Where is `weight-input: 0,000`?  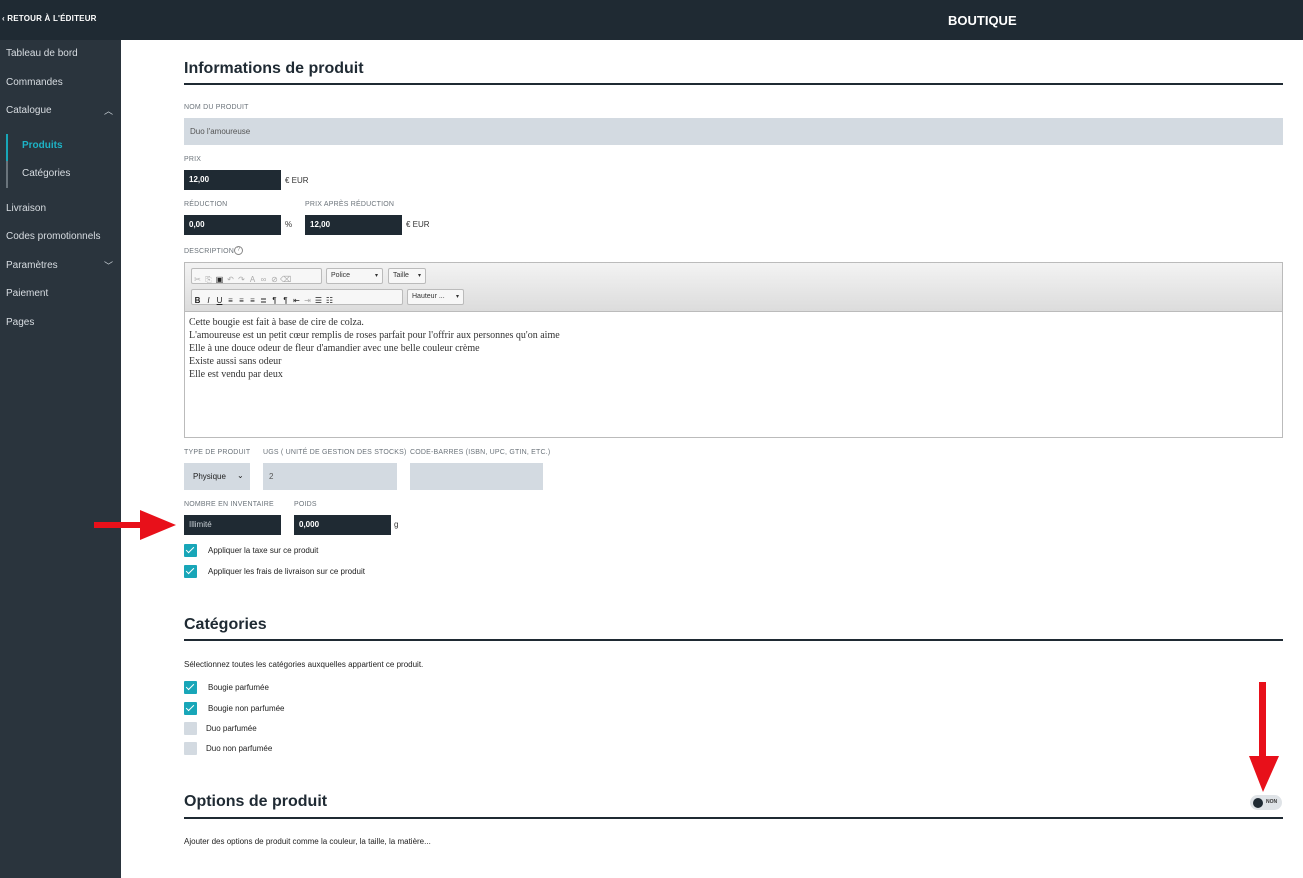
weight-input: 0,000 is located at coordinates (342, 525).